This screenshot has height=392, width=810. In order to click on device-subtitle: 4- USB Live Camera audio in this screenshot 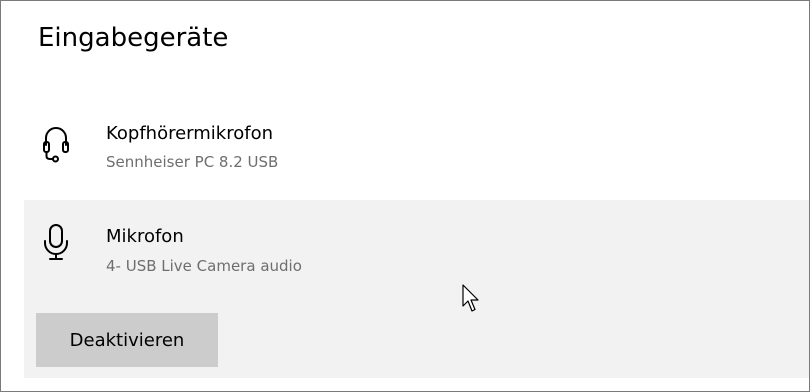, I will do `click(204, 266)`.